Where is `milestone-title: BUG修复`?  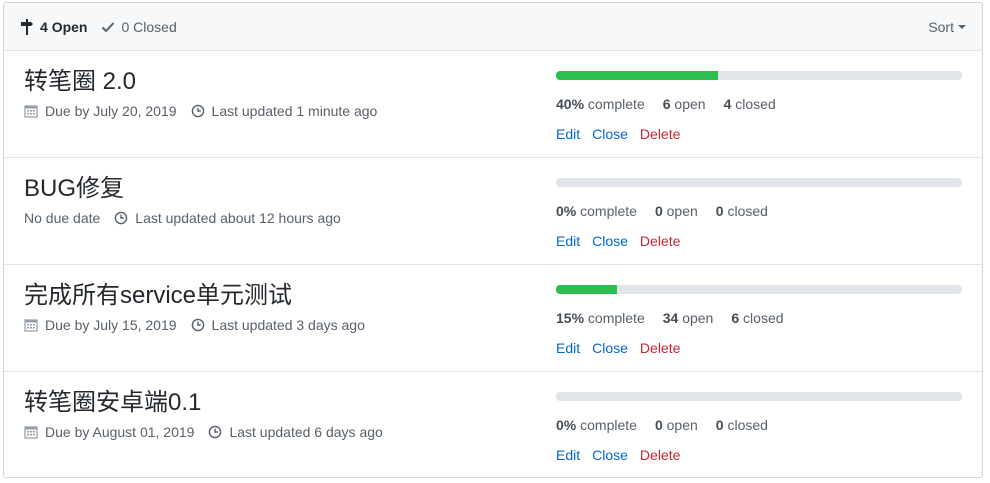 milestone-title: BUG修复 is located at coordinates (189, 189).